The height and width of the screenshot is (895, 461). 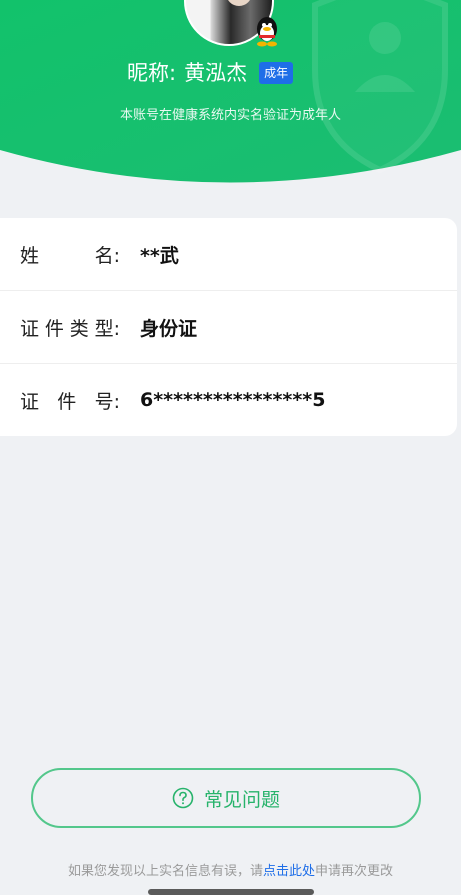 What do you see at coordinates (289, 871) in the screenshot?
I see `correction-link: 点击此处` at bounding box center [289, 871].